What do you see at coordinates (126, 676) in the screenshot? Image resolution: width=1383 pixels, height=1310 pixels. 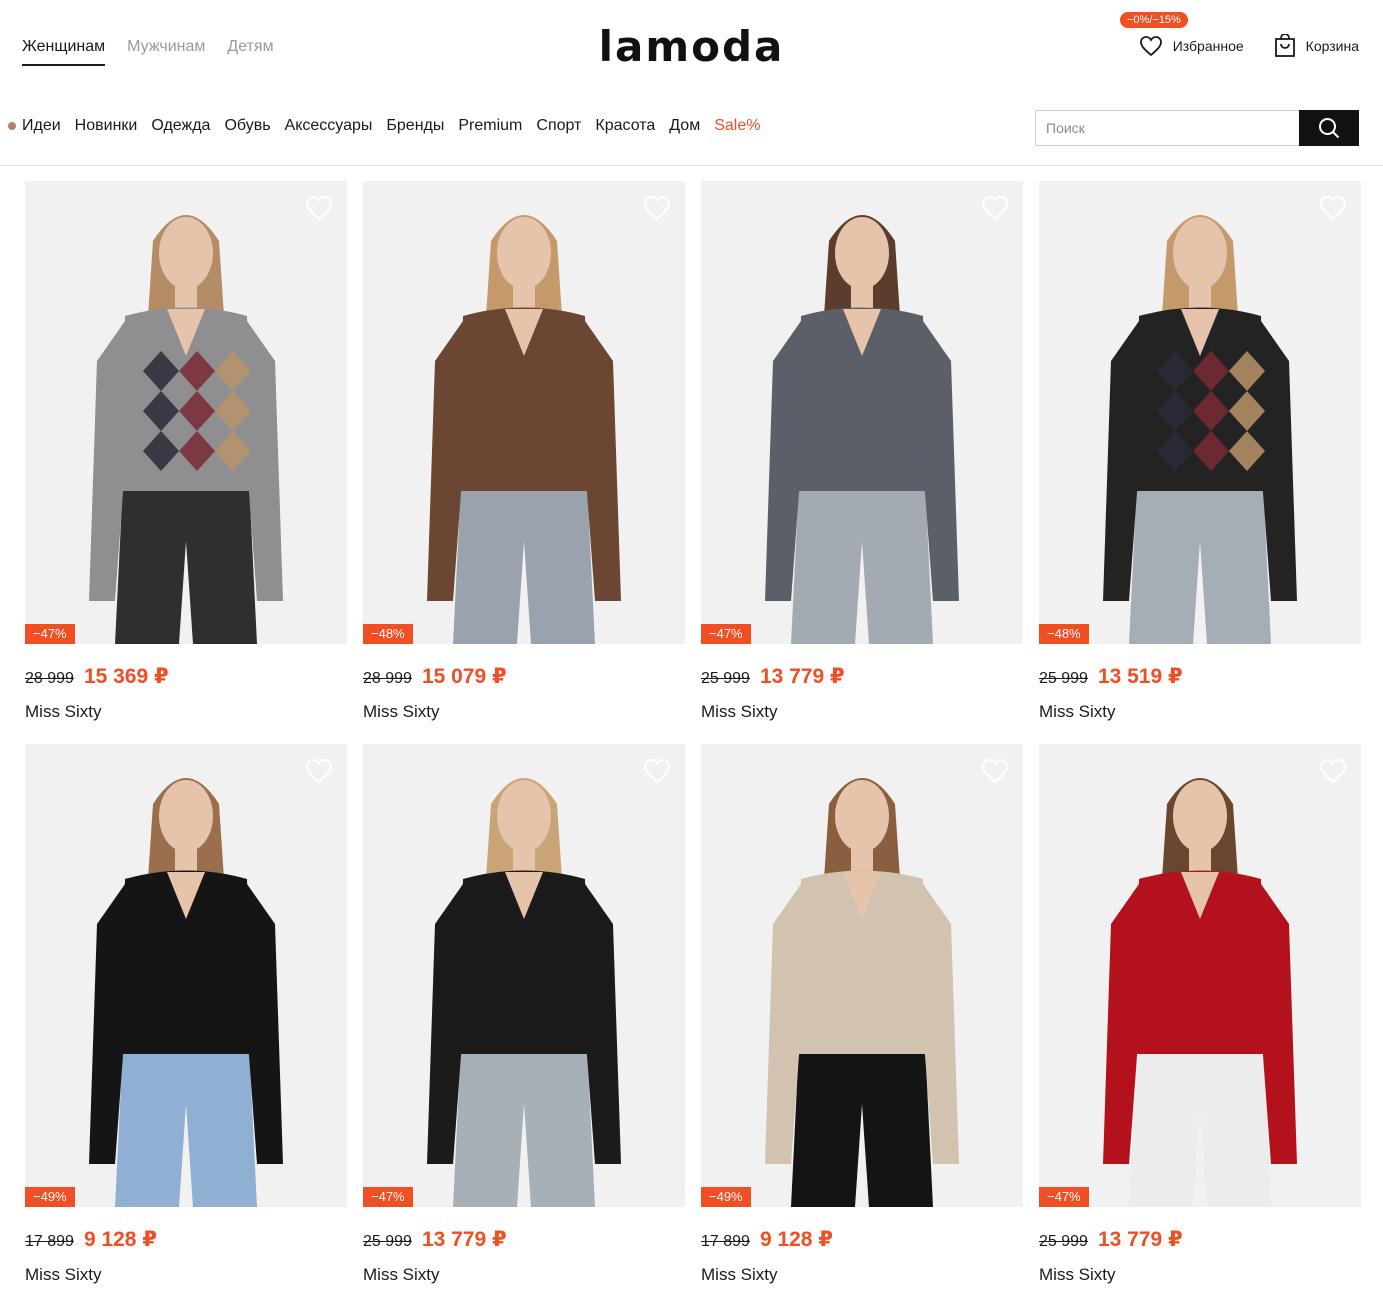 I see `sale-price: 15 369 ₽` at bounding box center [126, 676].